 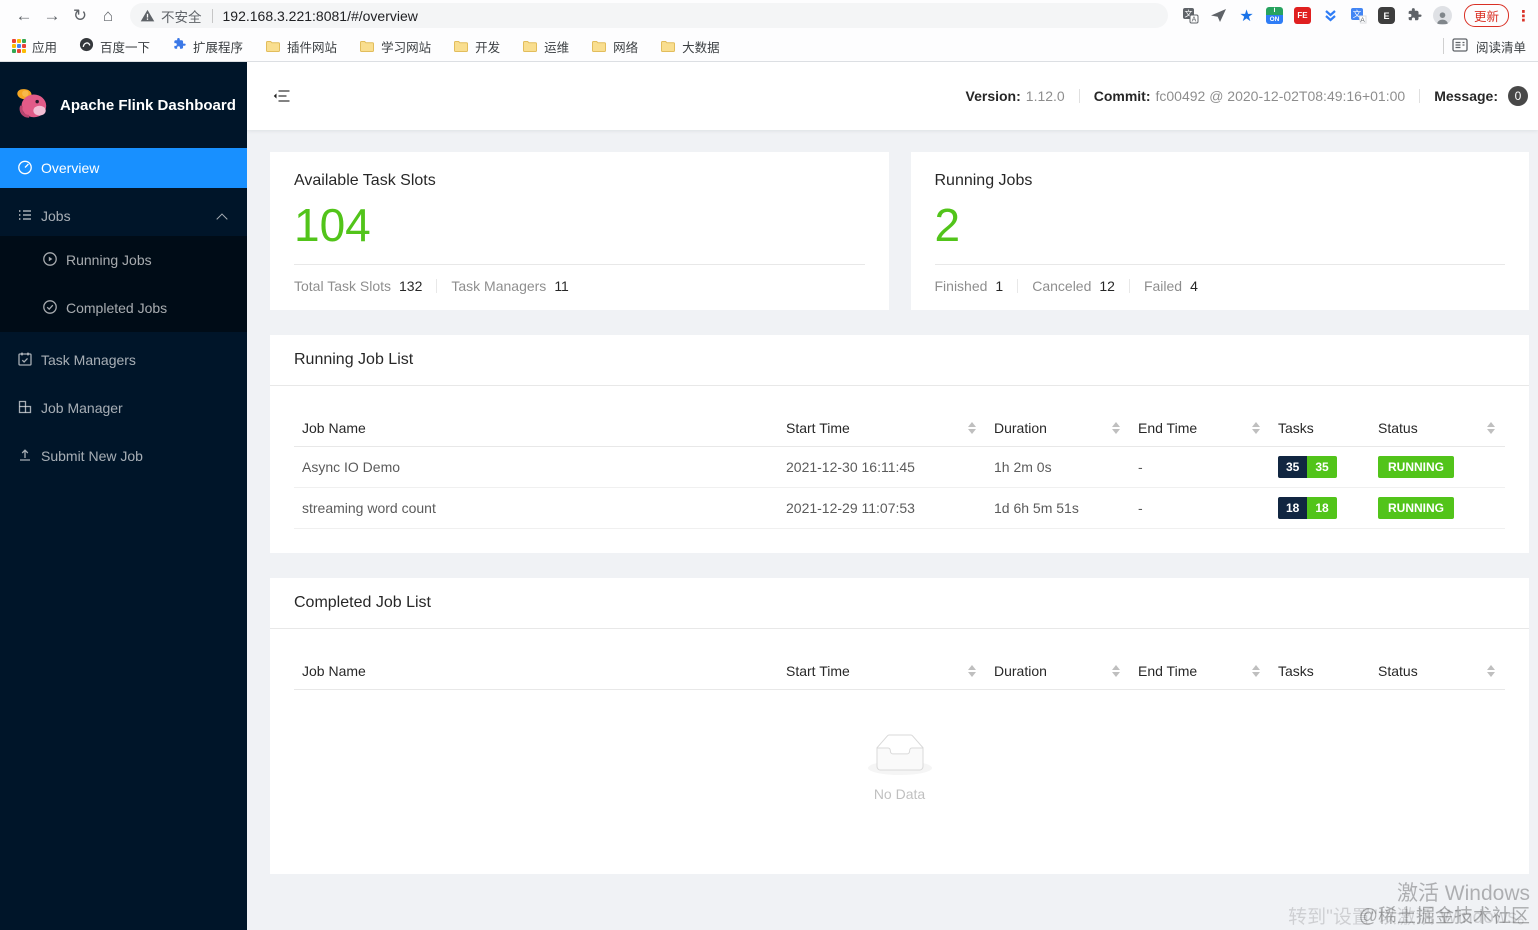 I want to click on translate-page-icon: 文A, so click(x=1190, y=15).